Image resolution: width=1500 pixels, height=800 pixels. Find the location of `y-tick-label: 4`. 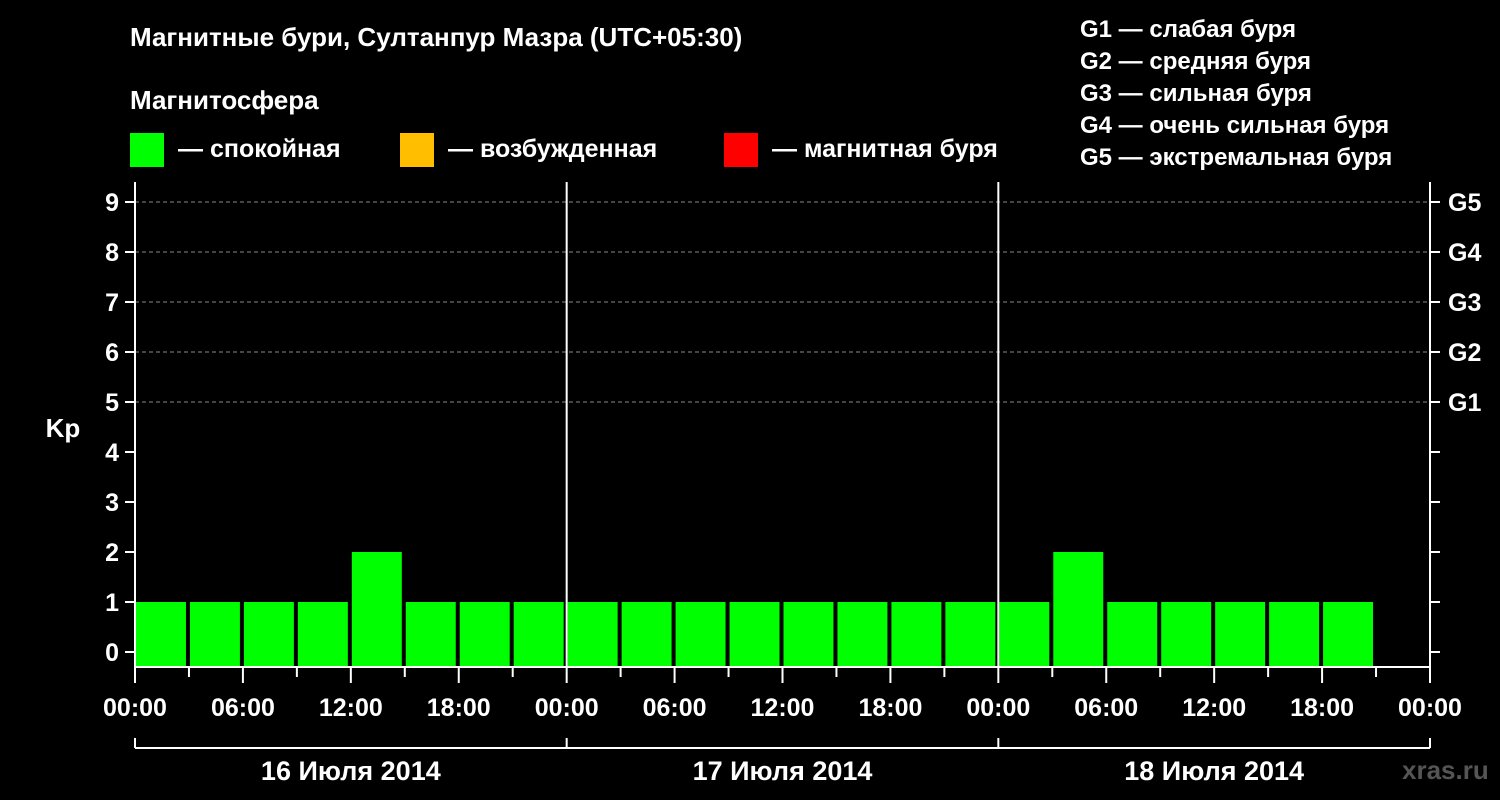

y-tick-label: 4 is located at coordinates (112, 453).